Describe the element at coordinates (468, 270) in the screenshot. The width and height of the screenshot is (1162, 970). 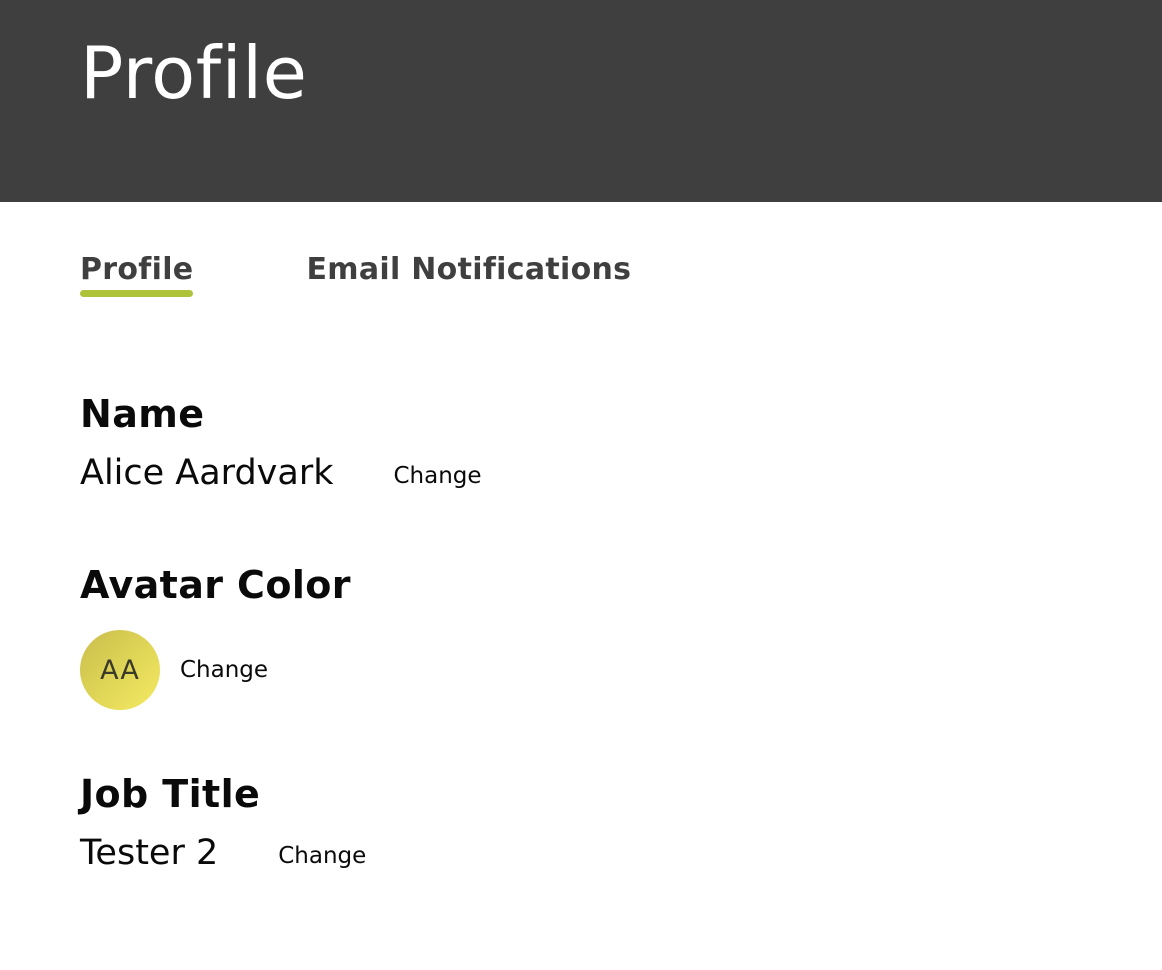
I see `tab-email-notifications: Email Notifications` at that location.